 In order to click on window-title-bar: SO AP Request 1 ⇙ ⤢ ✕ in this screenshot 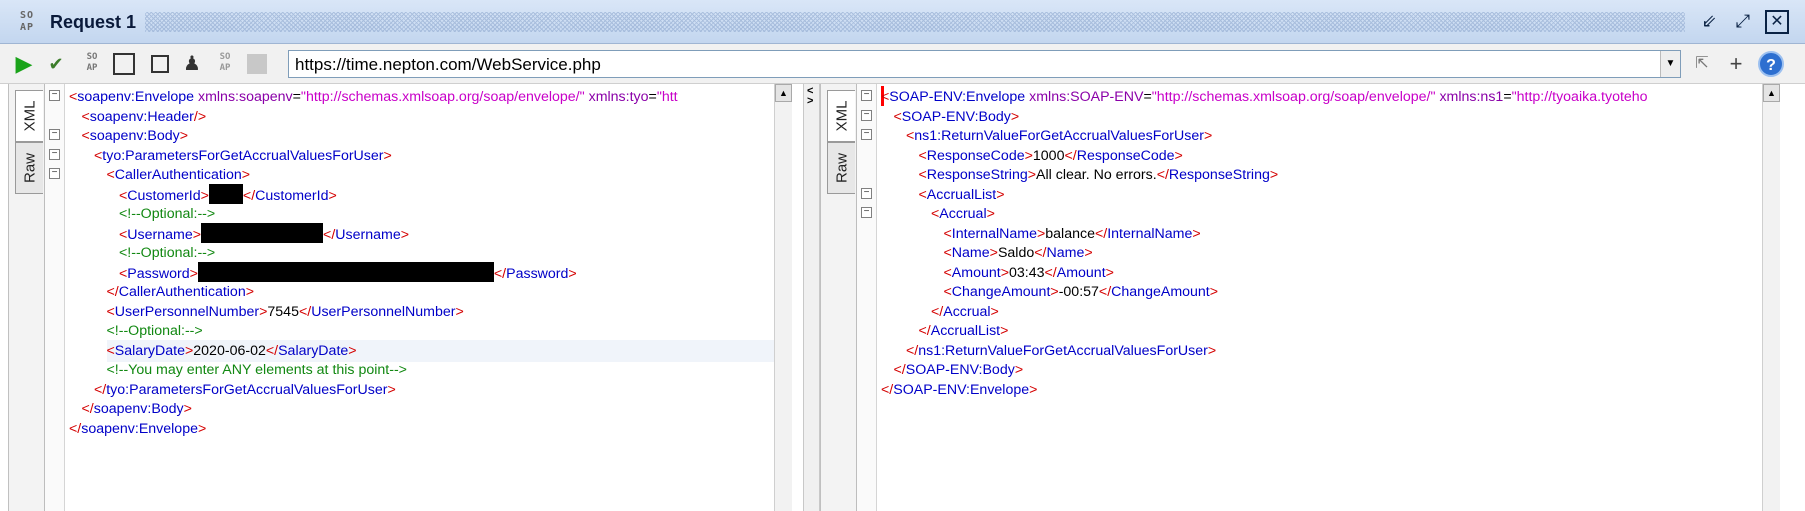, I will do `click(902, 22)`.